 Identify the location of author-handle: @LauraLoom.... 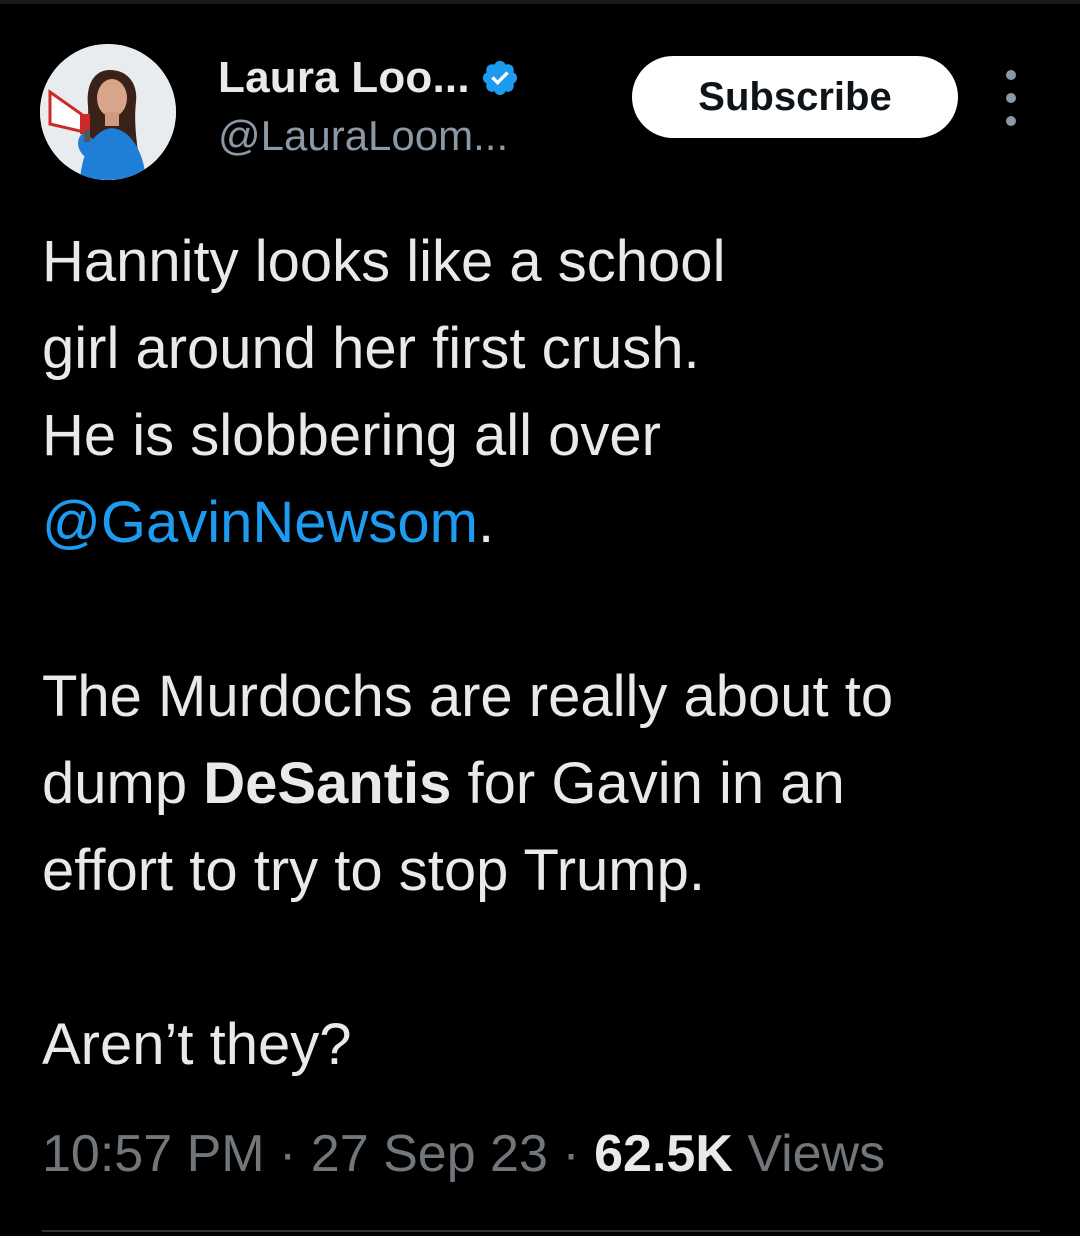
(369, 136).